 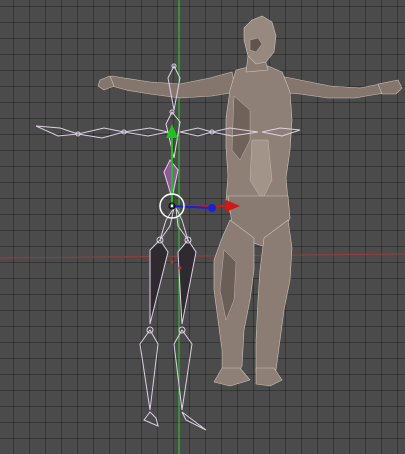 I want to click on mesh-left-foot, so click(x=232, y=377).